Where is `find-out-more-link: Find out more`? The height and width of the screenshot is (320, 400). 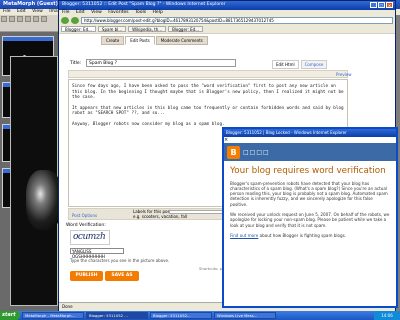
find-out-more-link: Find out more is located at coordinates (244, 235).